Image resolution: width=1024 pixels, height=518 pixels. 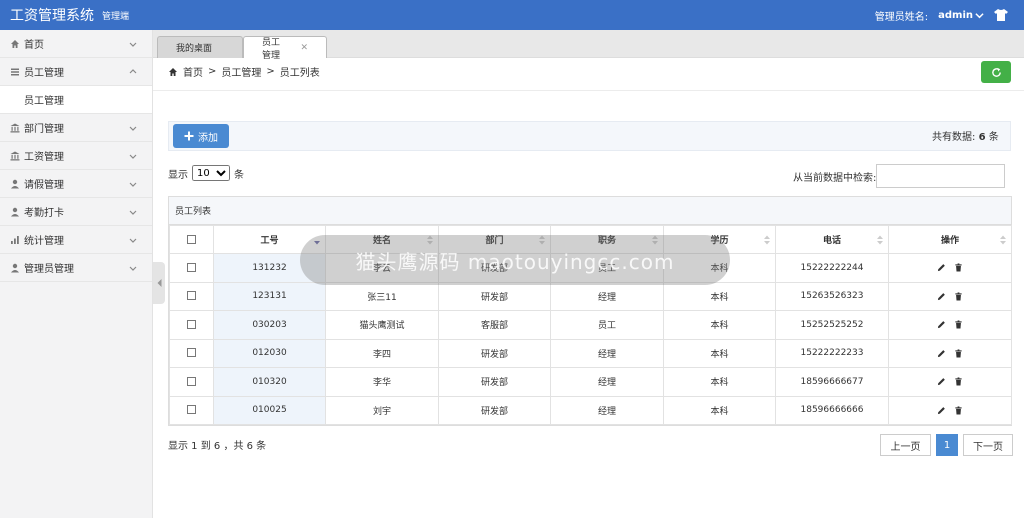 What do you see at coordinates (905, 445) in the screenshot?
I see `prev-page-button: 上一页` at bounding box center [905, 445].